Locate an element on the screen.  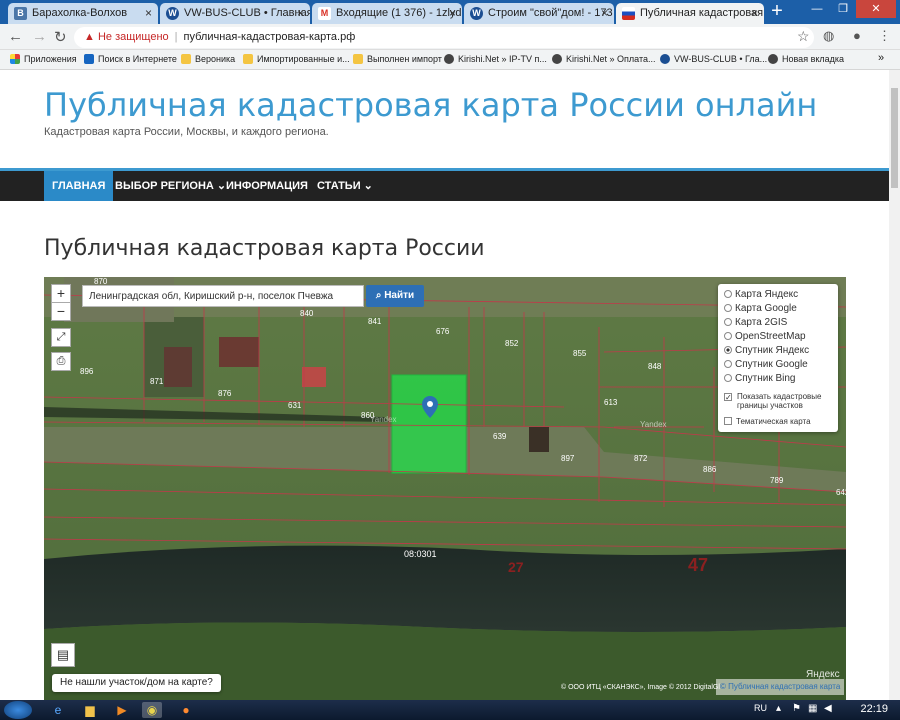
back-icon: ← is located at coordinates (15, 36).